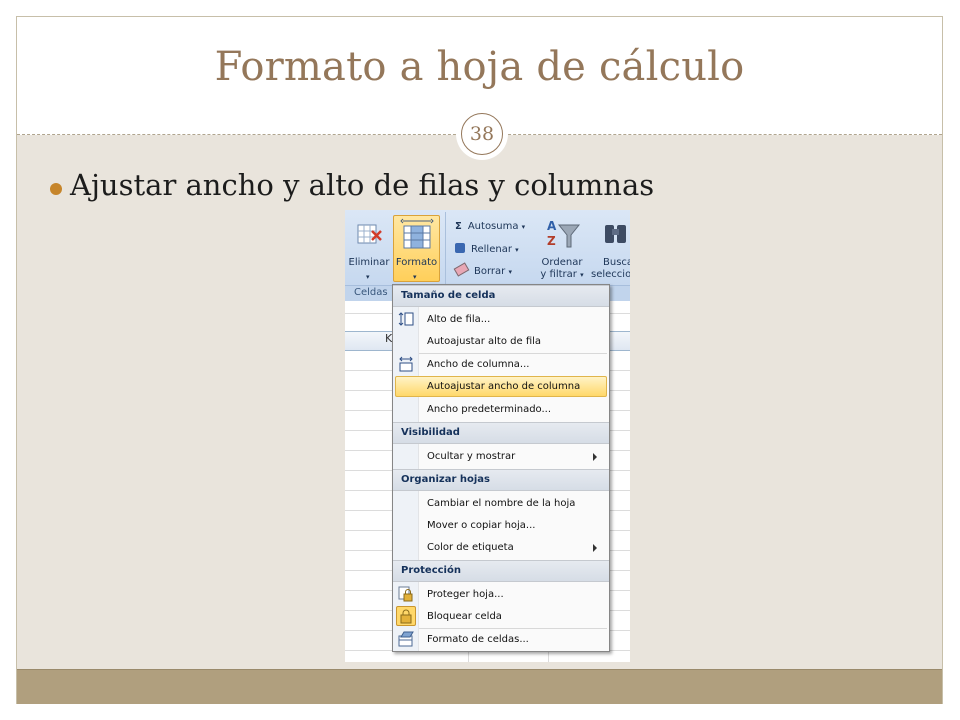  Describe the element at coordinates (610, 248) in the screenshot. I see `buscar-seleccionar-button: Busca seleccio` at that location.